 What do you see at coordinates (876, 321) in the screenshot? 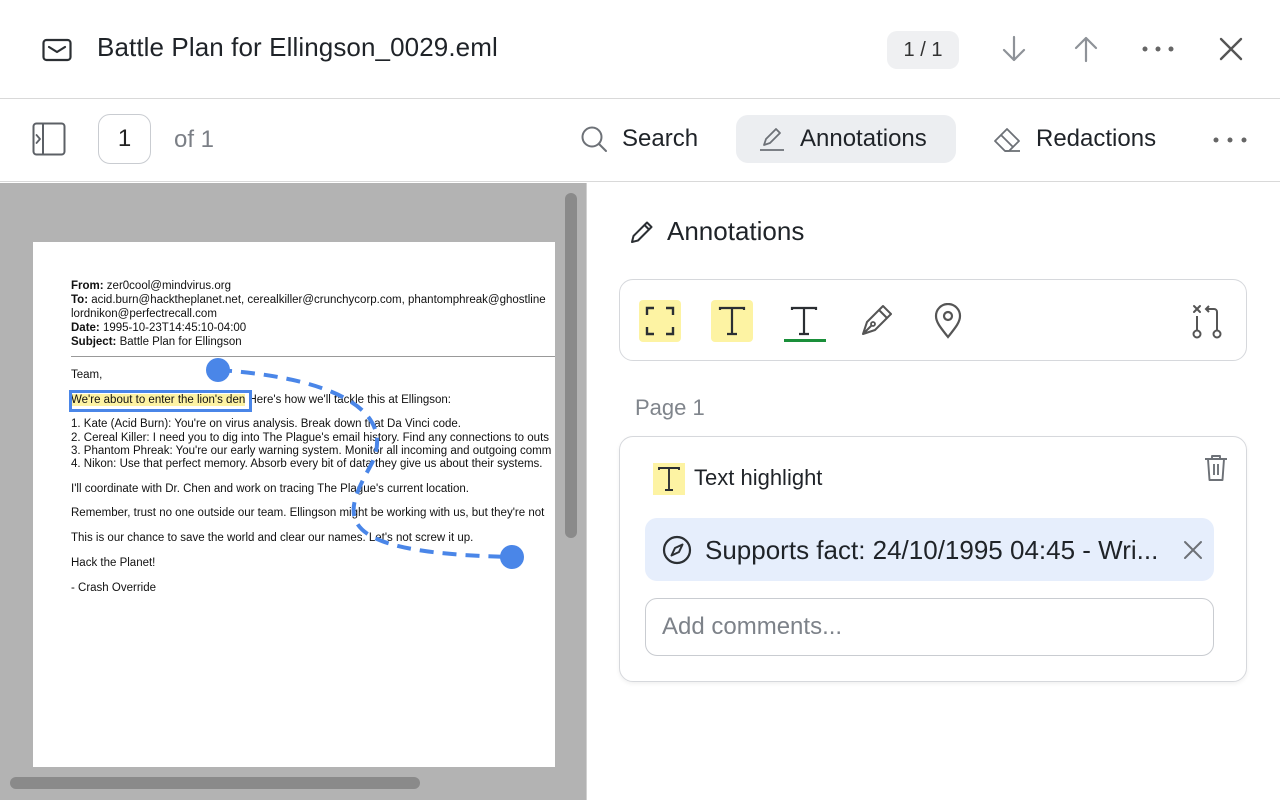
I see `pen-icon` at bounding box center [876, 321].